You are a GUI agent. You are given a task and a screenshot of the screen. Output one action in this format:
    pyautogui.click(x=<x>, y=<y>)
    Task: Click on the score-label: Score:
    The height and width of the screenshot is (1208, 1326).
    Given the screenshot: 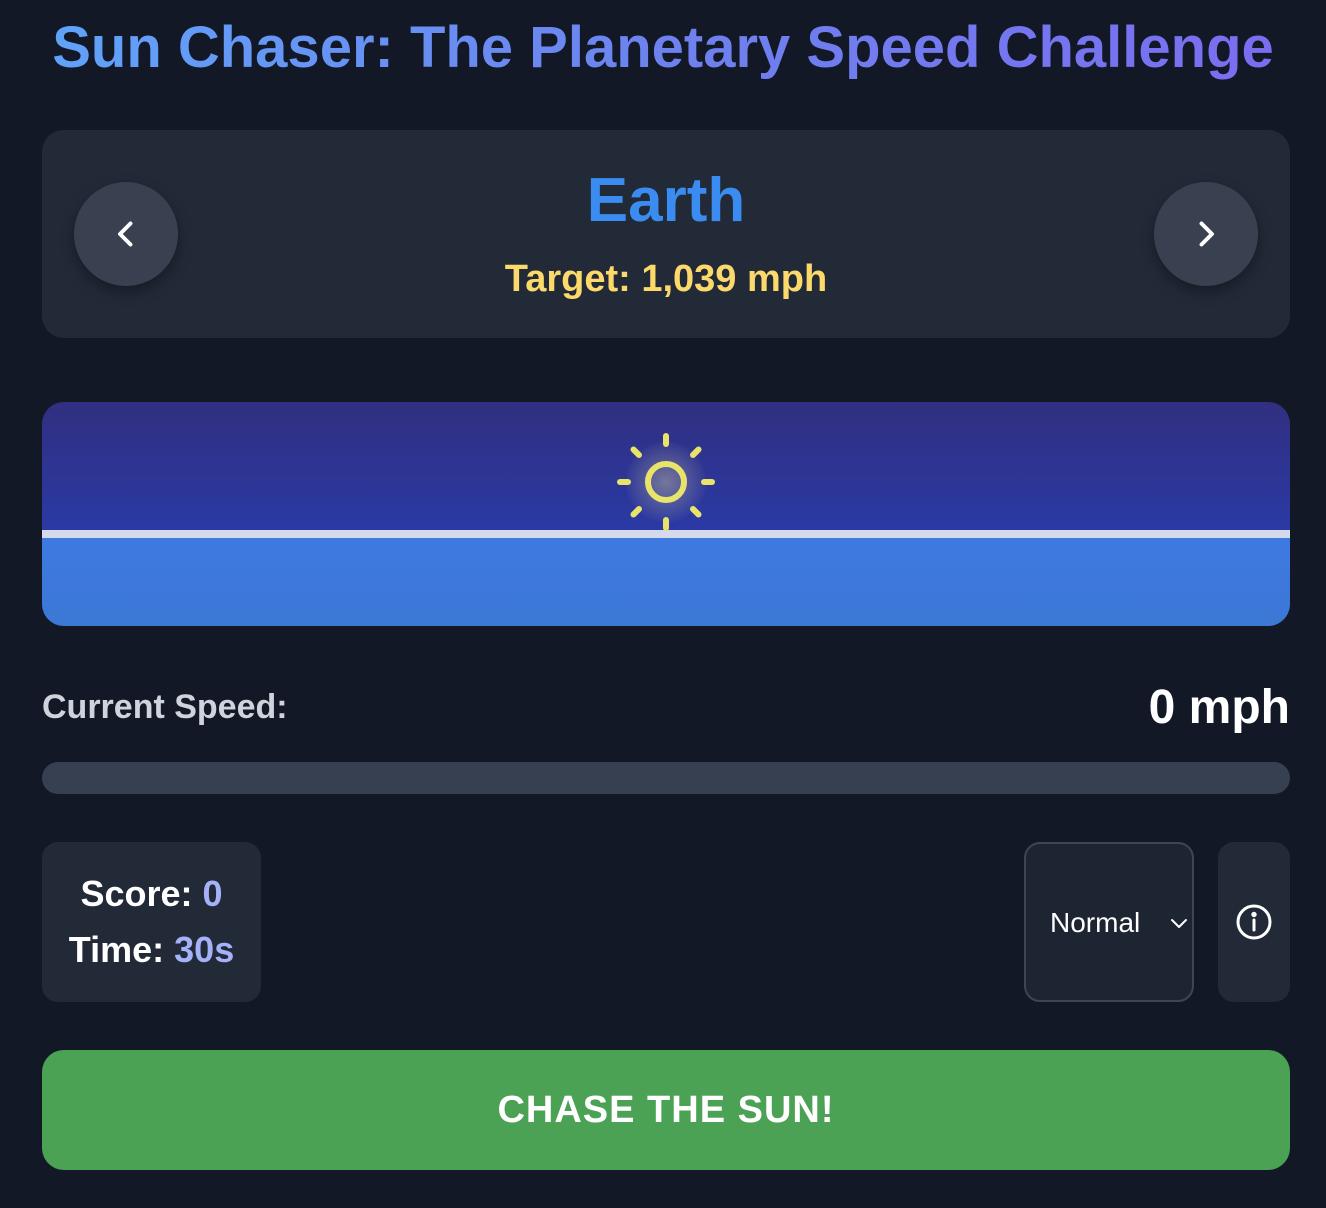 What is the action you would take?
    pyautogui.click(x=136, y=893)
    